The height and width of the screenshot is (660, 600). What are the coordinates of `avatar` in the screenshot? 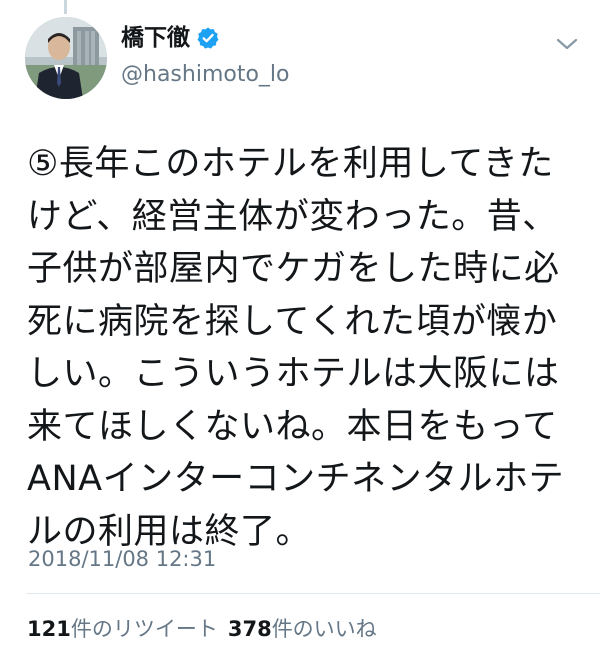 It's located at (66, 58).